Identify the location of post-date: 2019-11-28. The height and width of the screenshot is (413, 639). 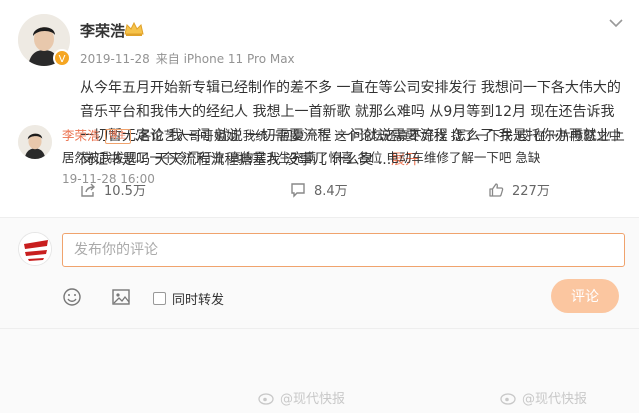
(115, 59).